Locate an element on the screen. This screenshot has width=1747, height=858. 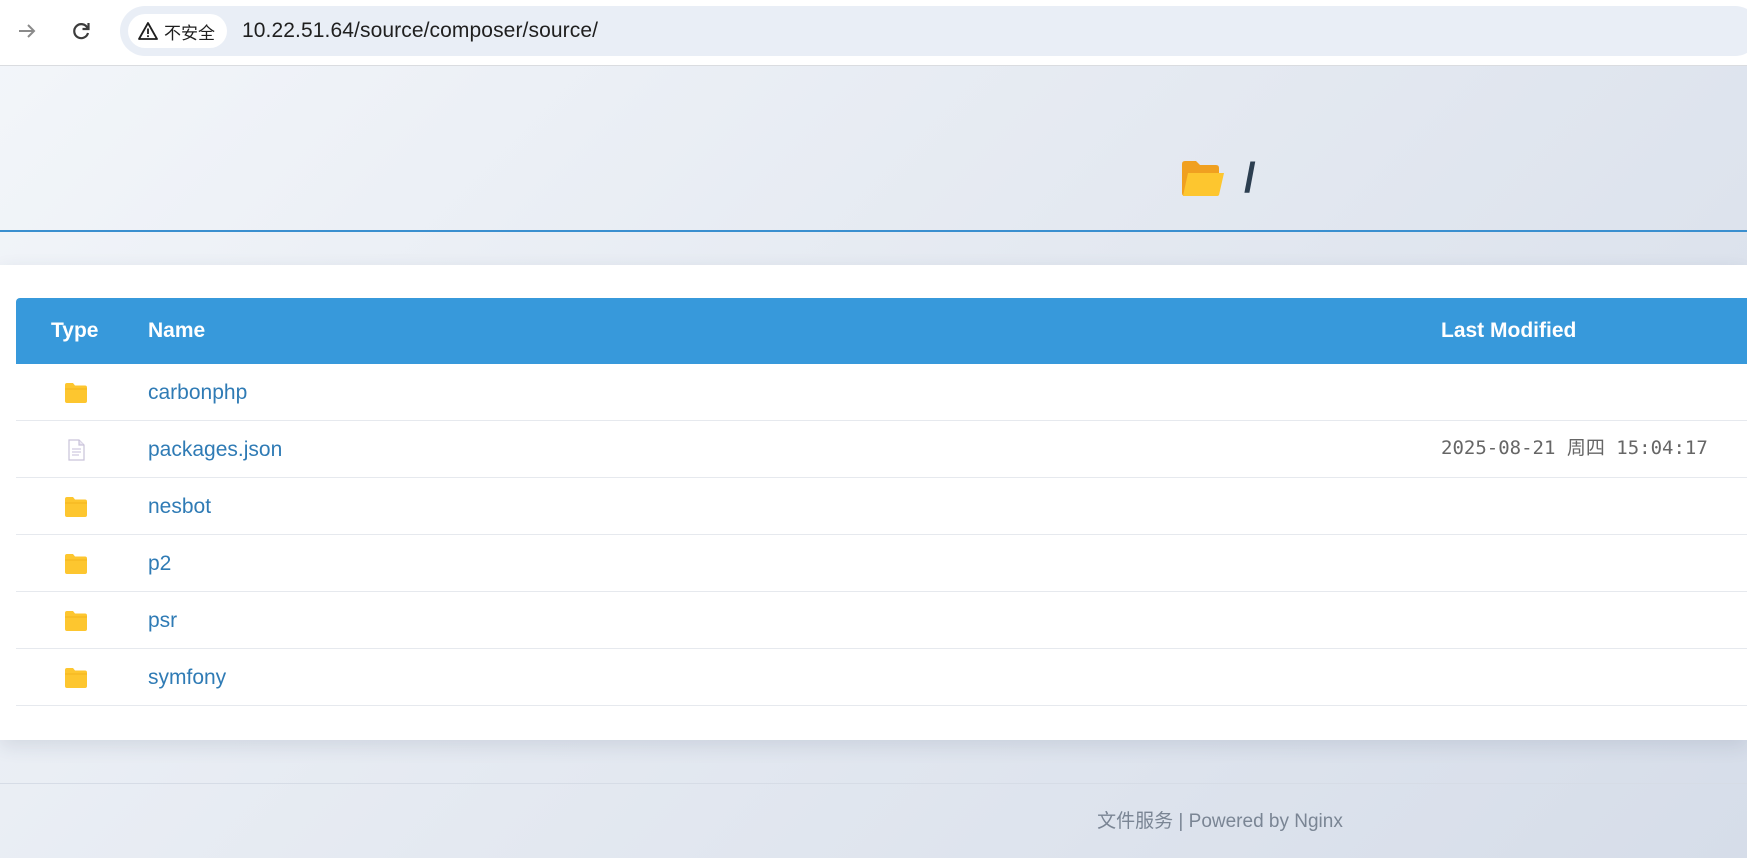
last-modified: 2025-08-21 周四 15:04:17 is located at coordinates (1574, 448).